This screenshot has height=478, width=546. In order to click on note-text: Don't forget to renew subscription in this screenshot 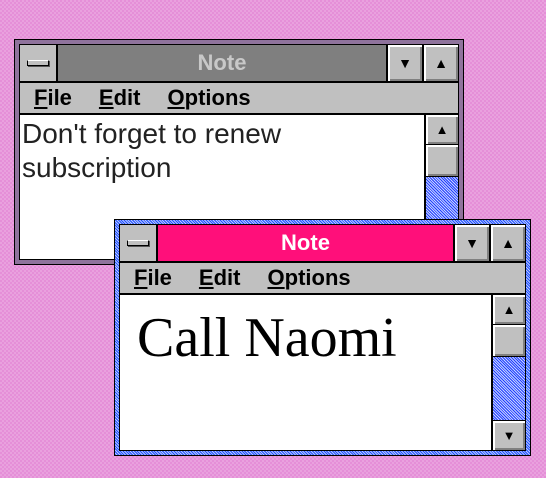, I will do `click(152, 150)`.